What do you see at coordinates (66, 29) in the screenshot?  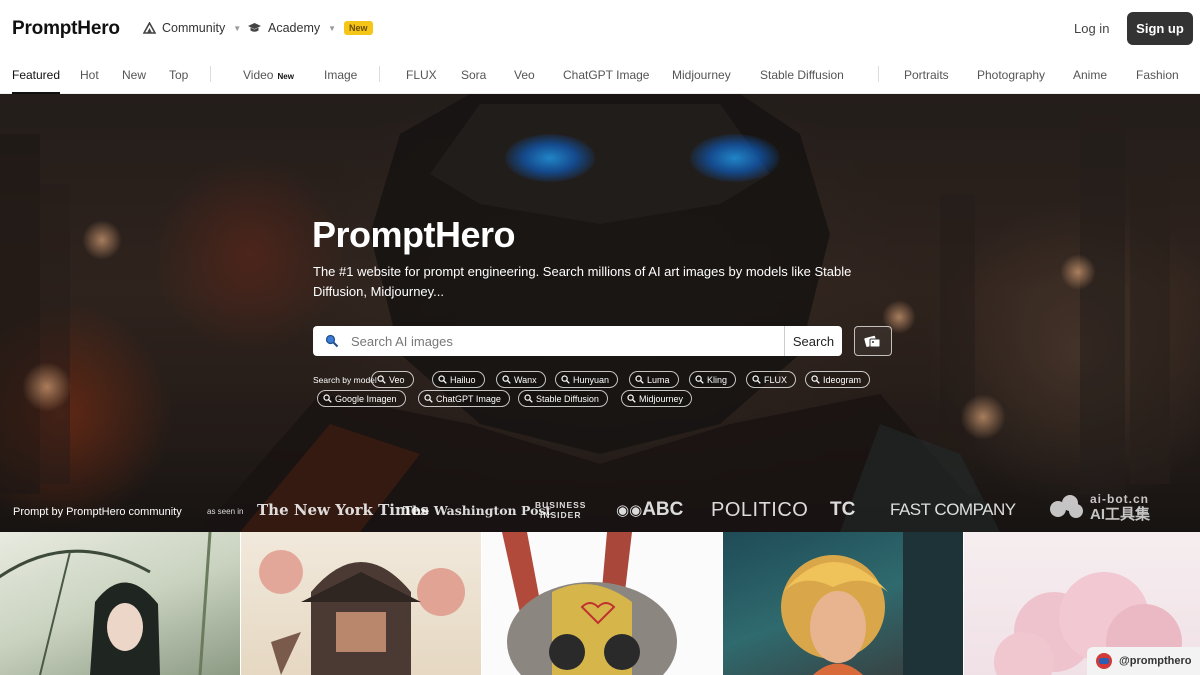 I see `site-logo: PromptHero` at bounding box center [66, 29].